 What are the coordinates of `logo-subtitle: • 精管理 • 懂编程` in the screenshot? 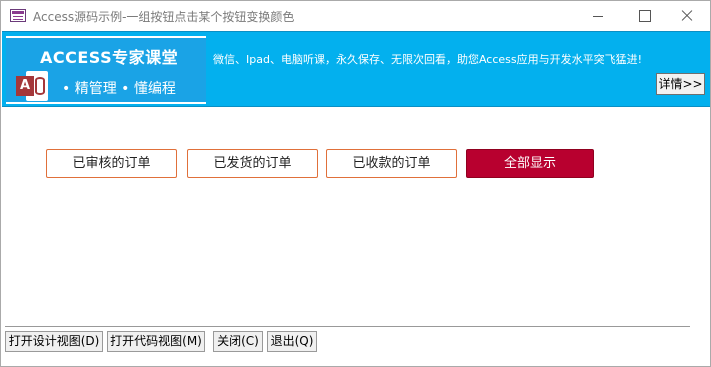 It's located at (119, 89).